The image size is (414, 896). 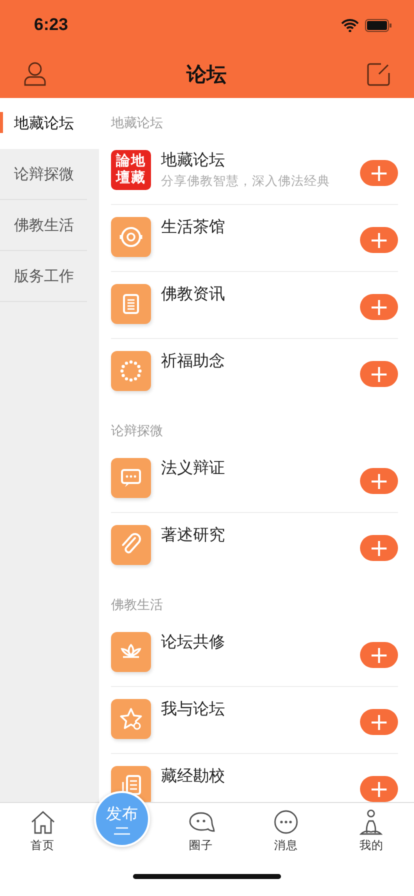 I want to click on sidebar-item: 论辩探微, so click(x=43, y=174).